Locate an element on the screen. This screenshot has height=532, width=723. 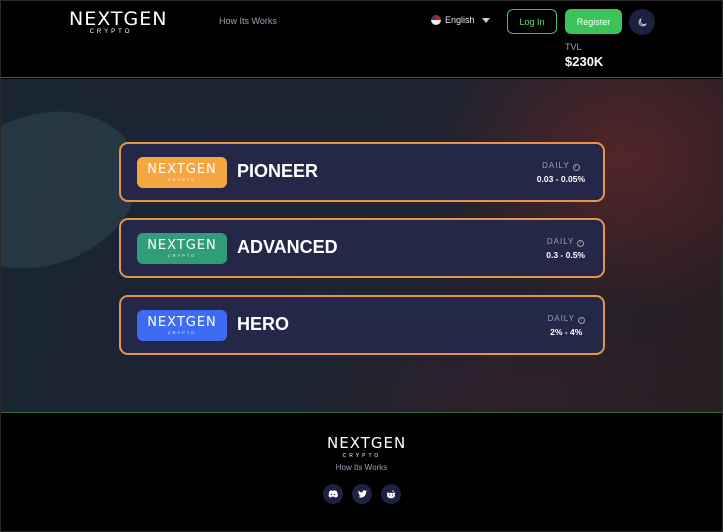
moon-icon is located at coordinates (642, 21).